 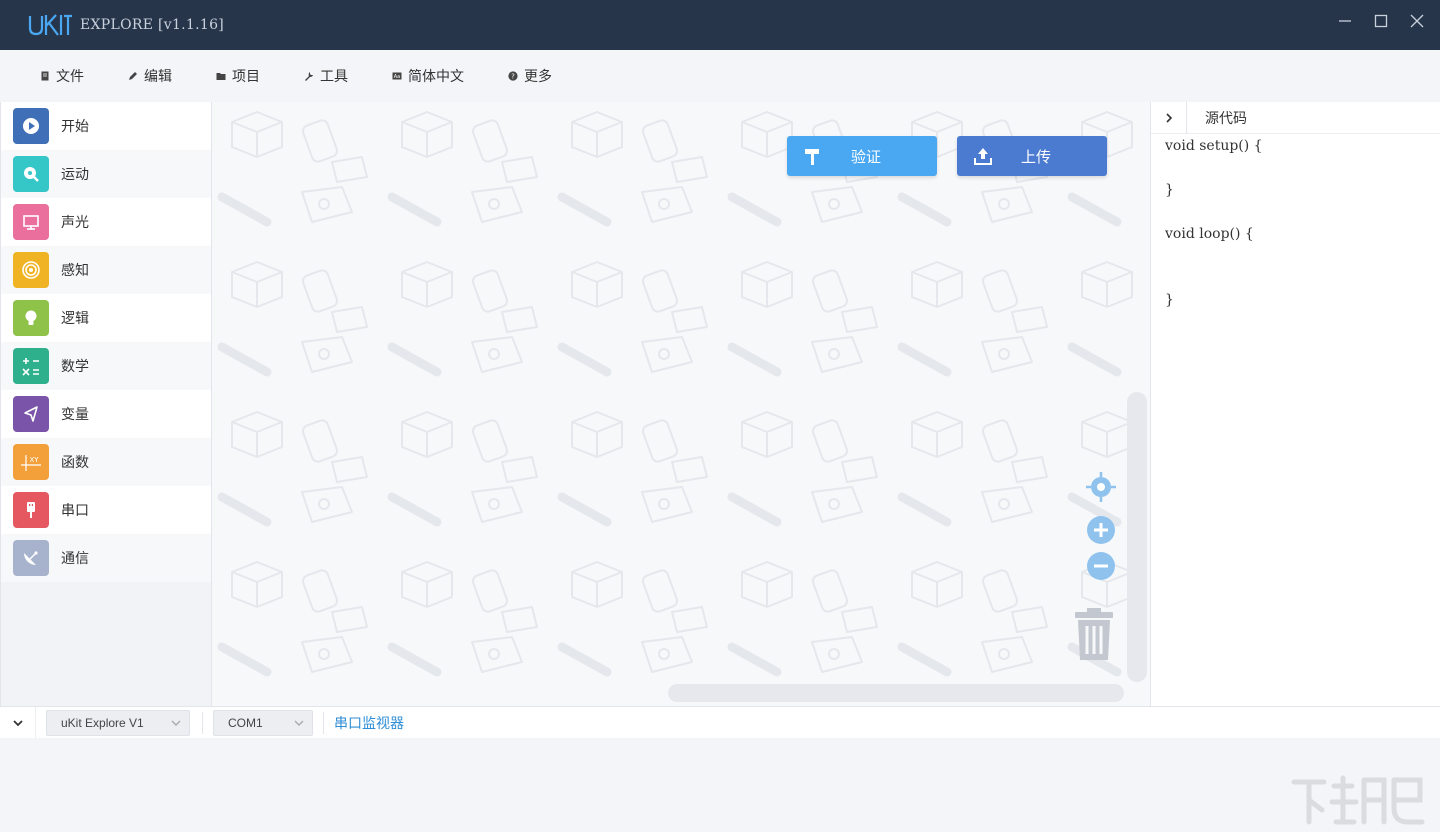 What do you see at coordinates (106, 270) in the screenshot?
I see `category-sensing: 感知` at bounding box center [106, 270].